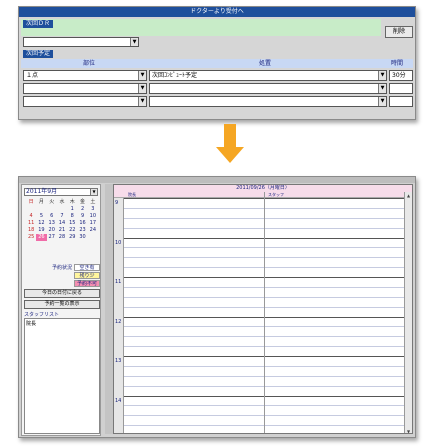  Describe the element at coordinates (41, 216) in the screenshot. I see `day-cell: 5` at that location.